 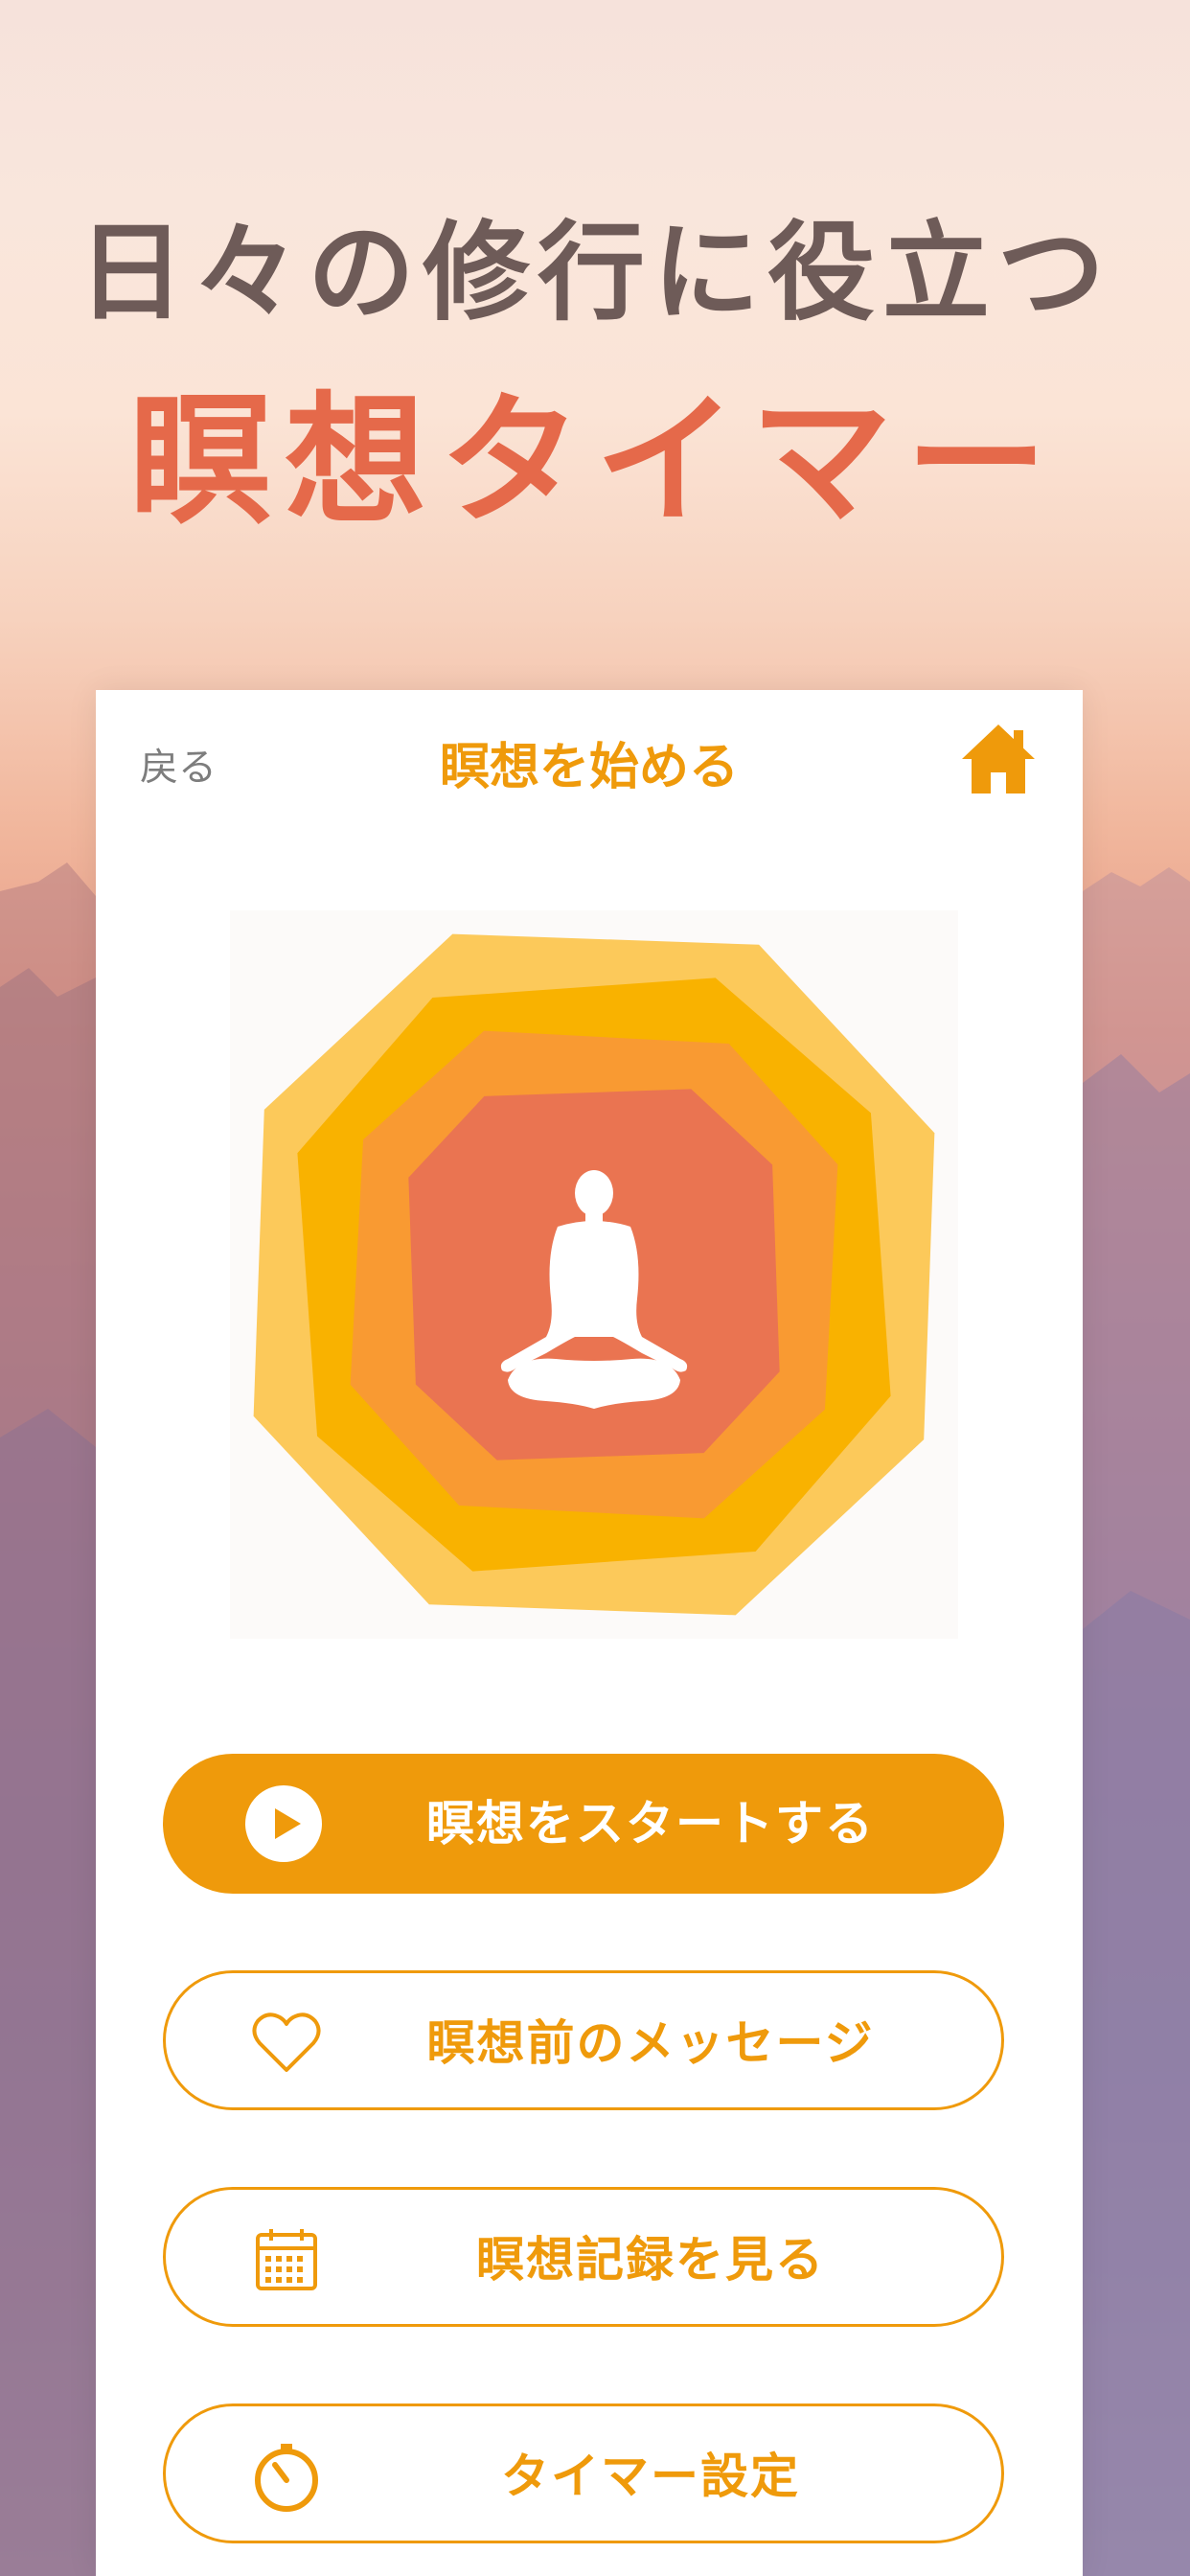 I want to click on start-meditation-button: 瞑想をスタートする, so click(x=584, y=1824).